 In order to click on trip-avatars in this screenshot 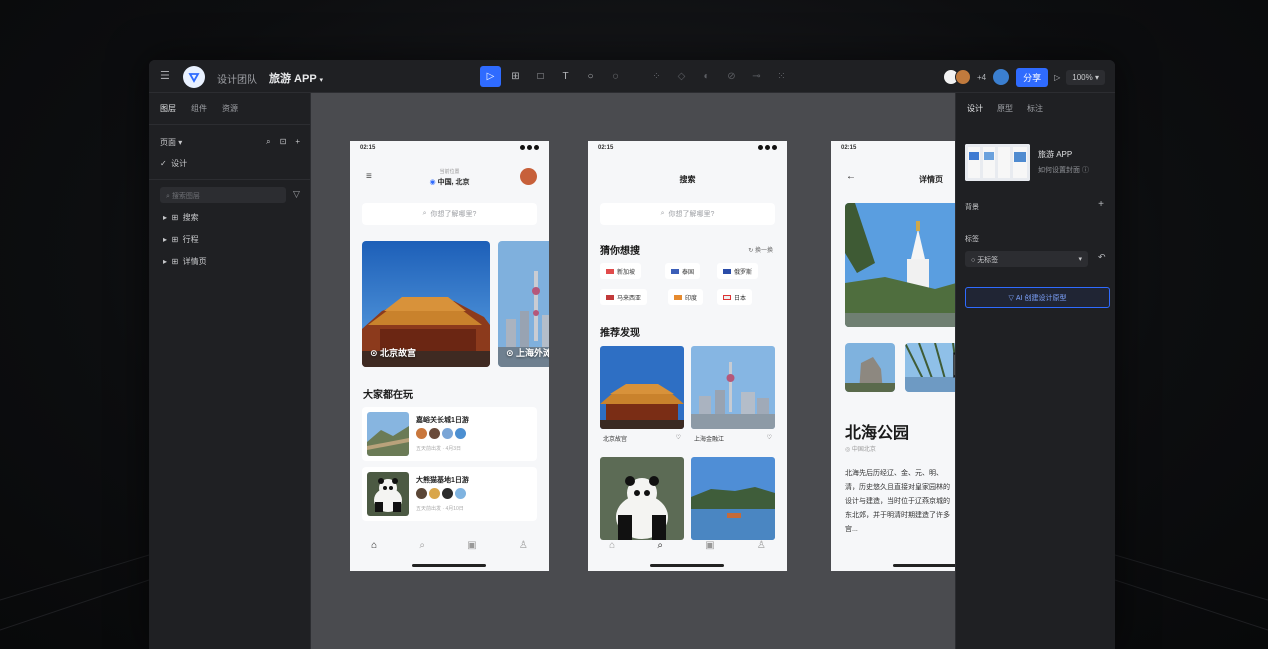, I will do `click(441, 433)`.